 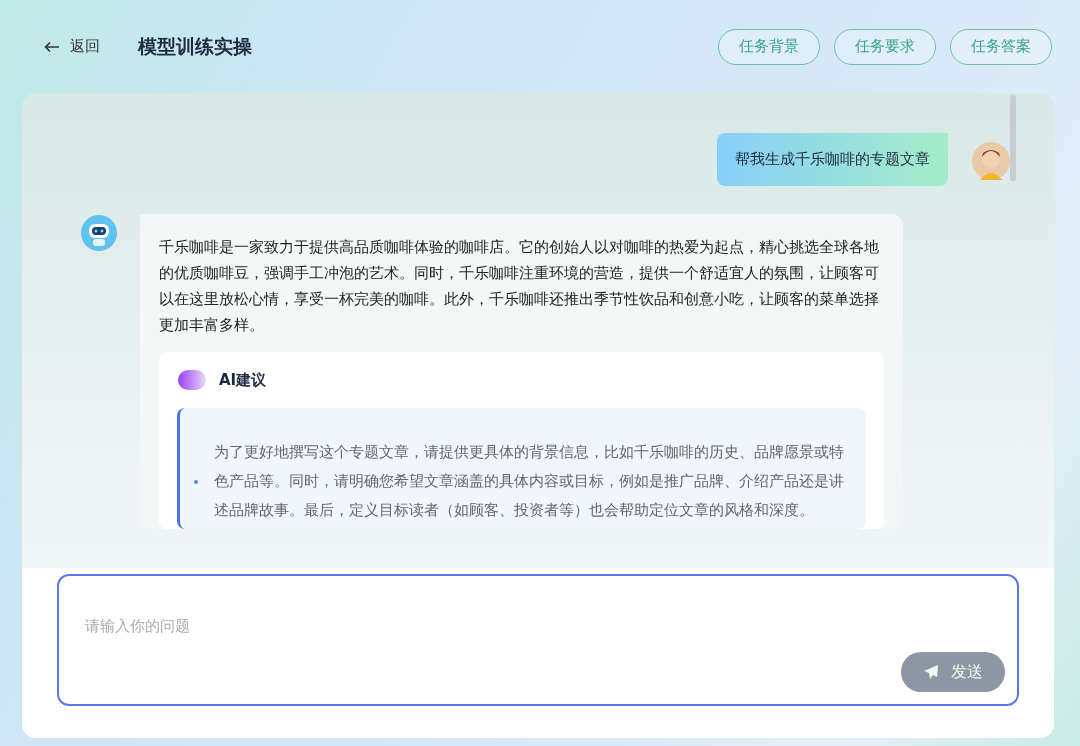 What do you see at coordinates (529, 481) in the screenshot?
I see `suggestion-text: 为了更好地撰写这个专题文章，请提供更具体的背景信息，比如千乐咖啡的历史、品牌愿景或特色产品等。同时，请明确您希望文章涵盖的具体内容或目标，例如是推广品牌、介绍产品还是讲述品牌故事。最后，定义目标读者（如顾客、投资者等）也会帮助定位文章的风格和深度。` at bounding box center [529, 481].